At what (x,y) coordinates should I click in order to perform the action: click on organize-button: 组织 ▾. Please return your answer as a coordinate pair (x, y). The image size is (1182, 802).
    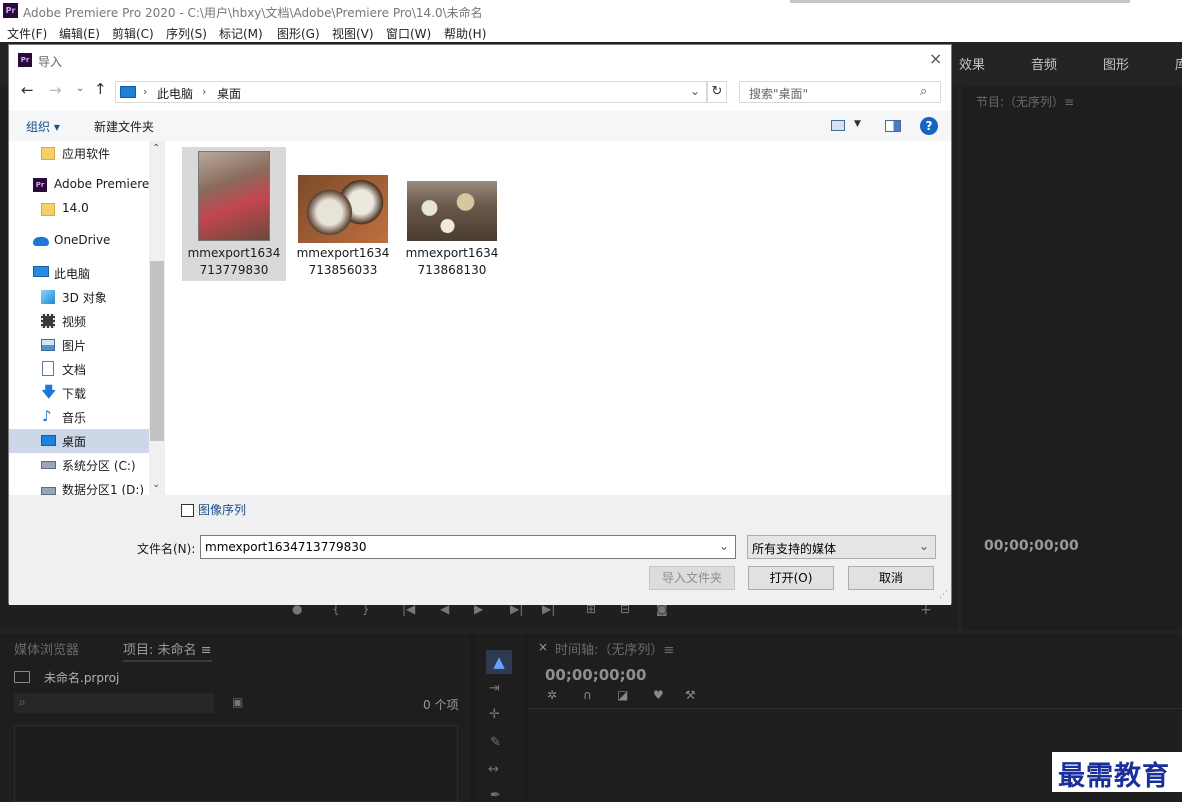
    Looking at the image, I should click on (43, 126).